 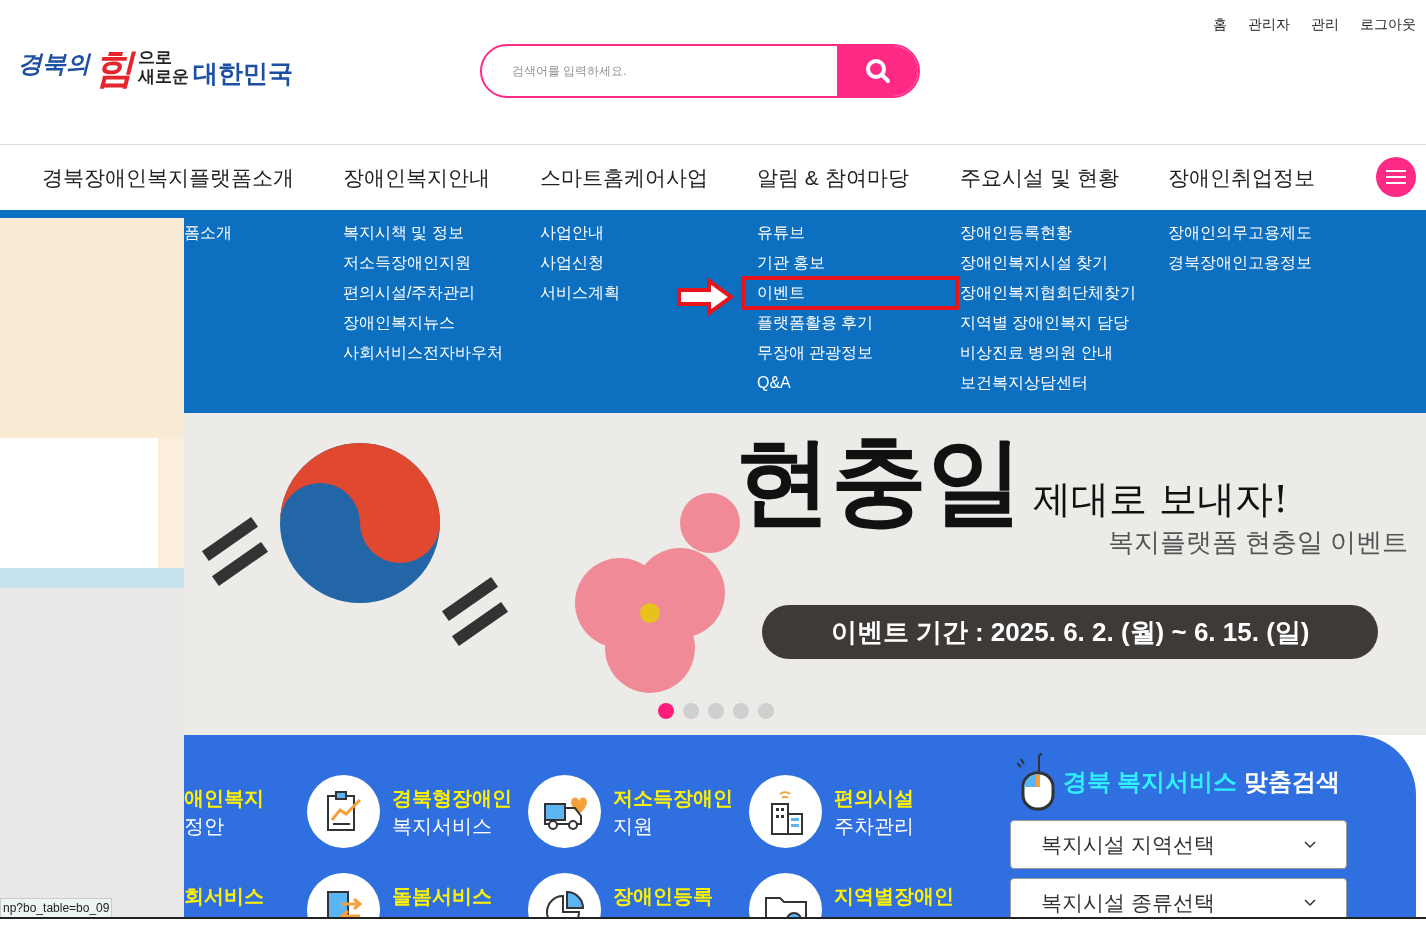 I want to click on banner-subtitle: 복지플랫폼 현충일 이벤트, so click(x=1258, y=542).